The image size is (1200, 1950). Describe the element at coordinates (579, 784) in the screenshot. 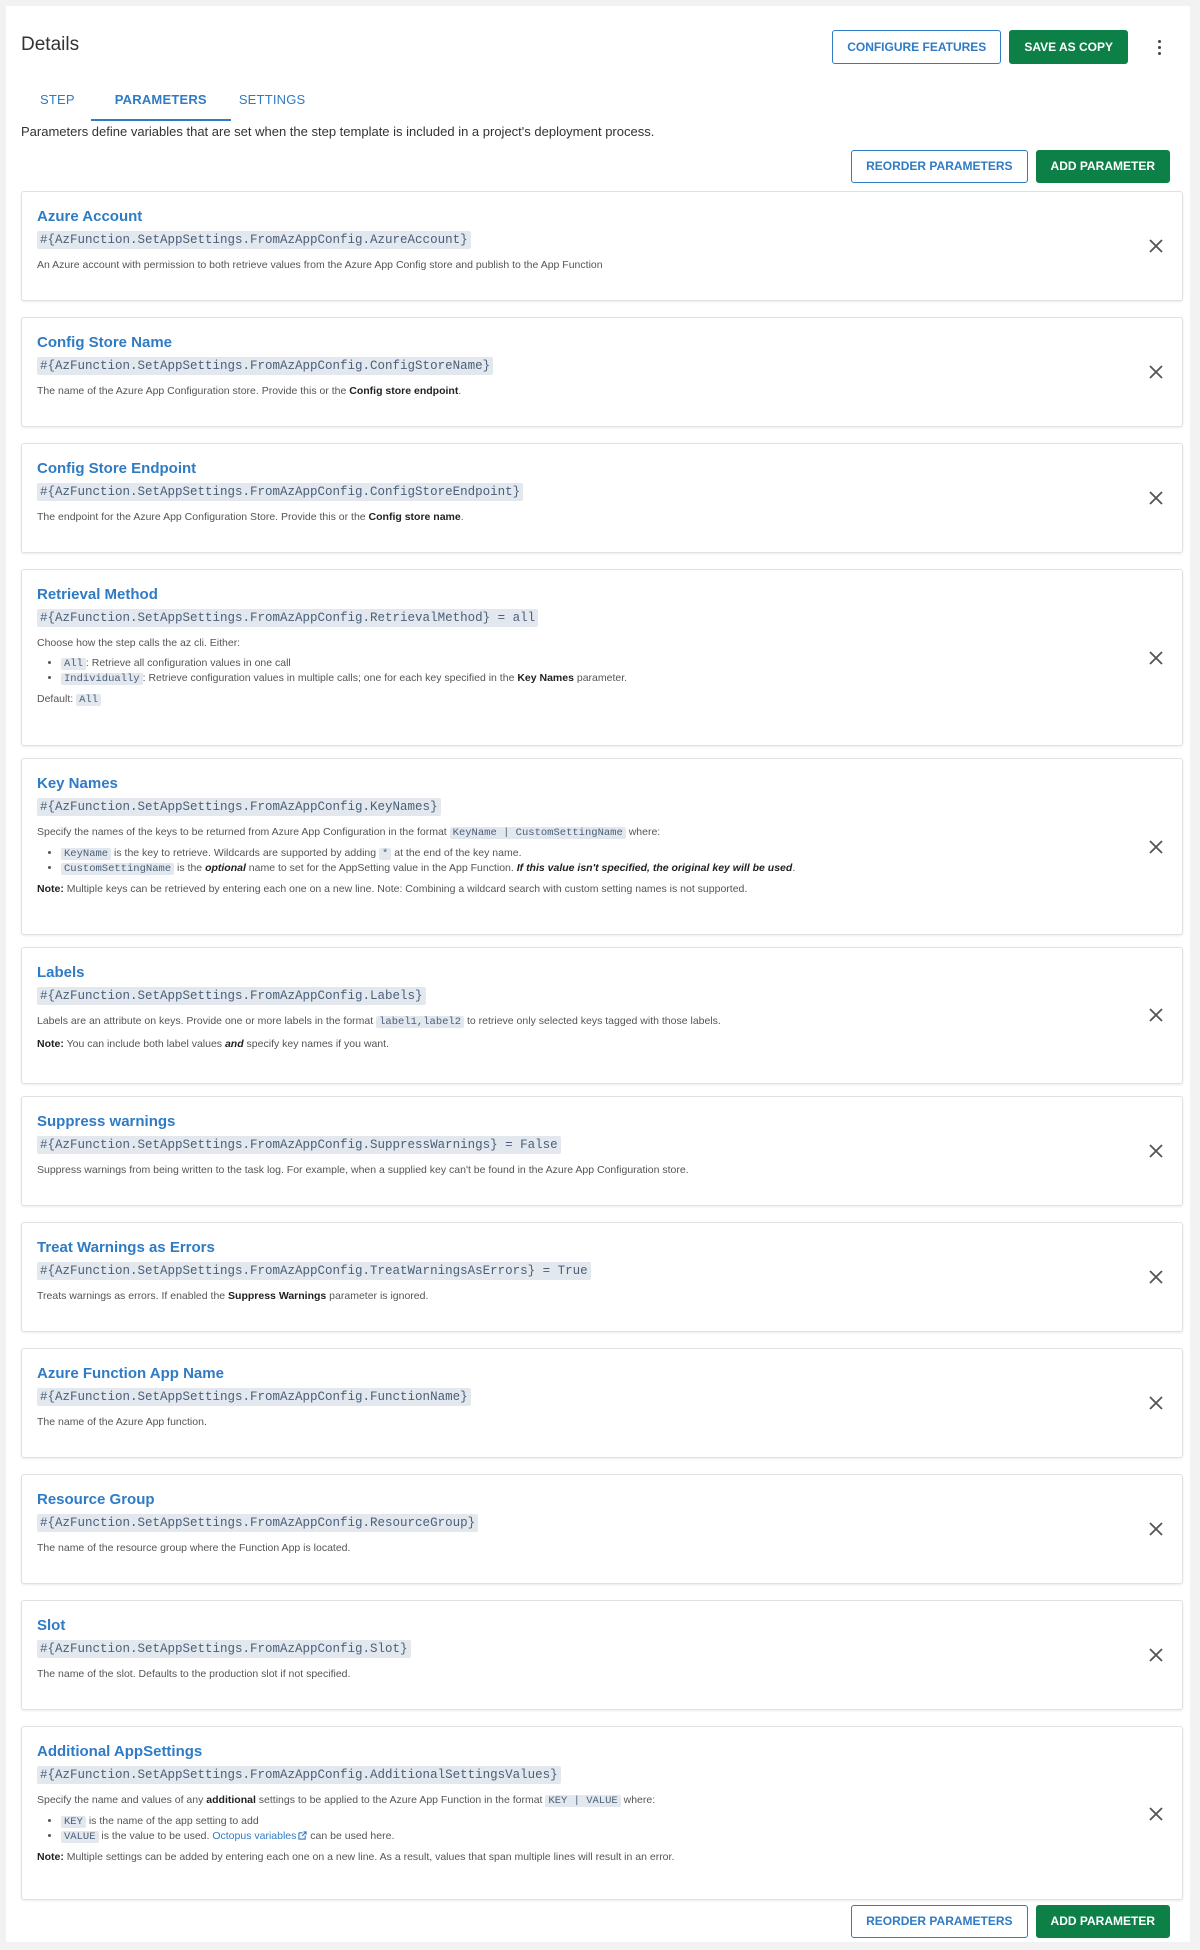

I see `parameter-name: Key Names` at that location.